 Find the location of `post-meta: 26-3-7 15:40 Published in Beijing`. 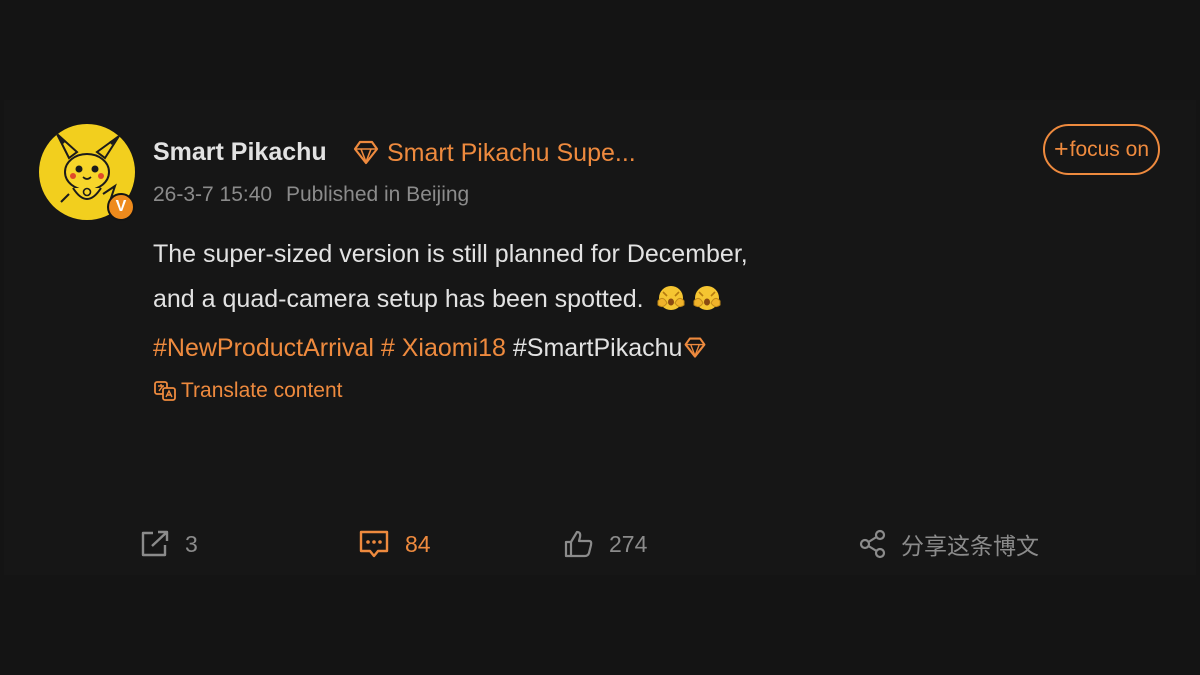

post-meta: 26-3-7 15:40 Published in Beijing is located at coordinates (311, 195).